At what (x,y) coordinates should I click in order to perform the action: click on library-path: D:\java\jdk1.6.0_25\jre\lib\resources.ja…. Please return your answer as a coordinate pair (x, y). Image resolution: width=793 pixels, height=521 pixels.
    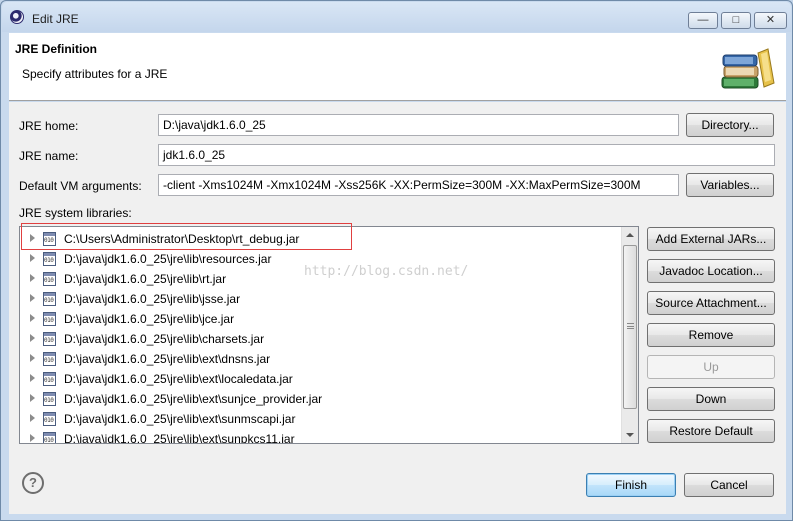
    Looking at the image, I should click on (168, 259).